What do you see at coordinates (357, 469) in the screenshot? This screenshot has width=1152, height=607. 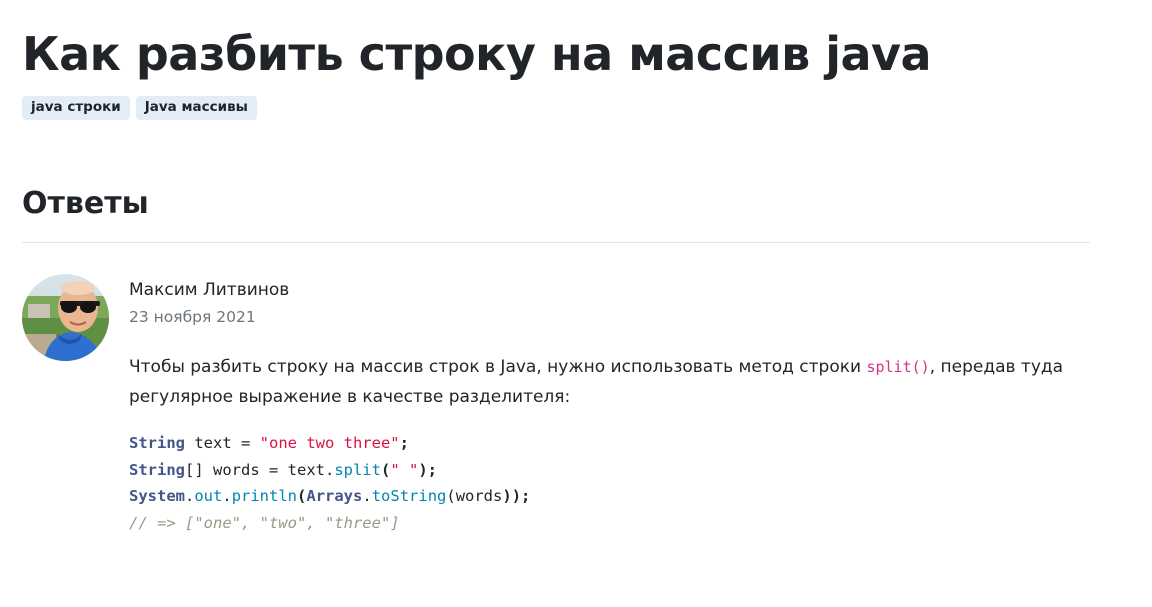 I see `code-token: split` at bounding box center [357, 469].